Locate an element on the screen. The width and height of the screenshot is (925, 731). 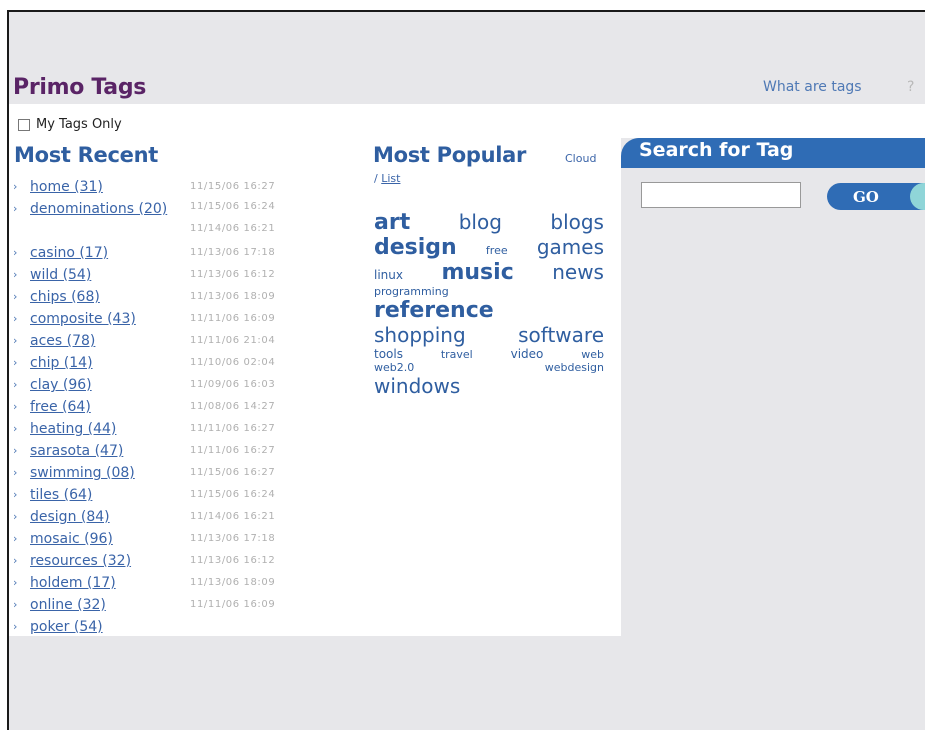
recent-tag-date: 11/11/06 16:27 is located at coordinates (233, 450).